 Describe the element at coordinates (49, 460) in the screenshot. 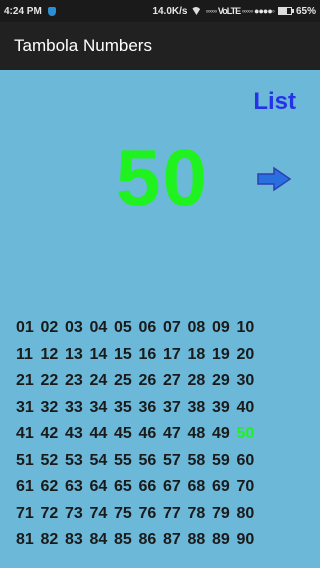

I see `number-cell: 52` at that location.